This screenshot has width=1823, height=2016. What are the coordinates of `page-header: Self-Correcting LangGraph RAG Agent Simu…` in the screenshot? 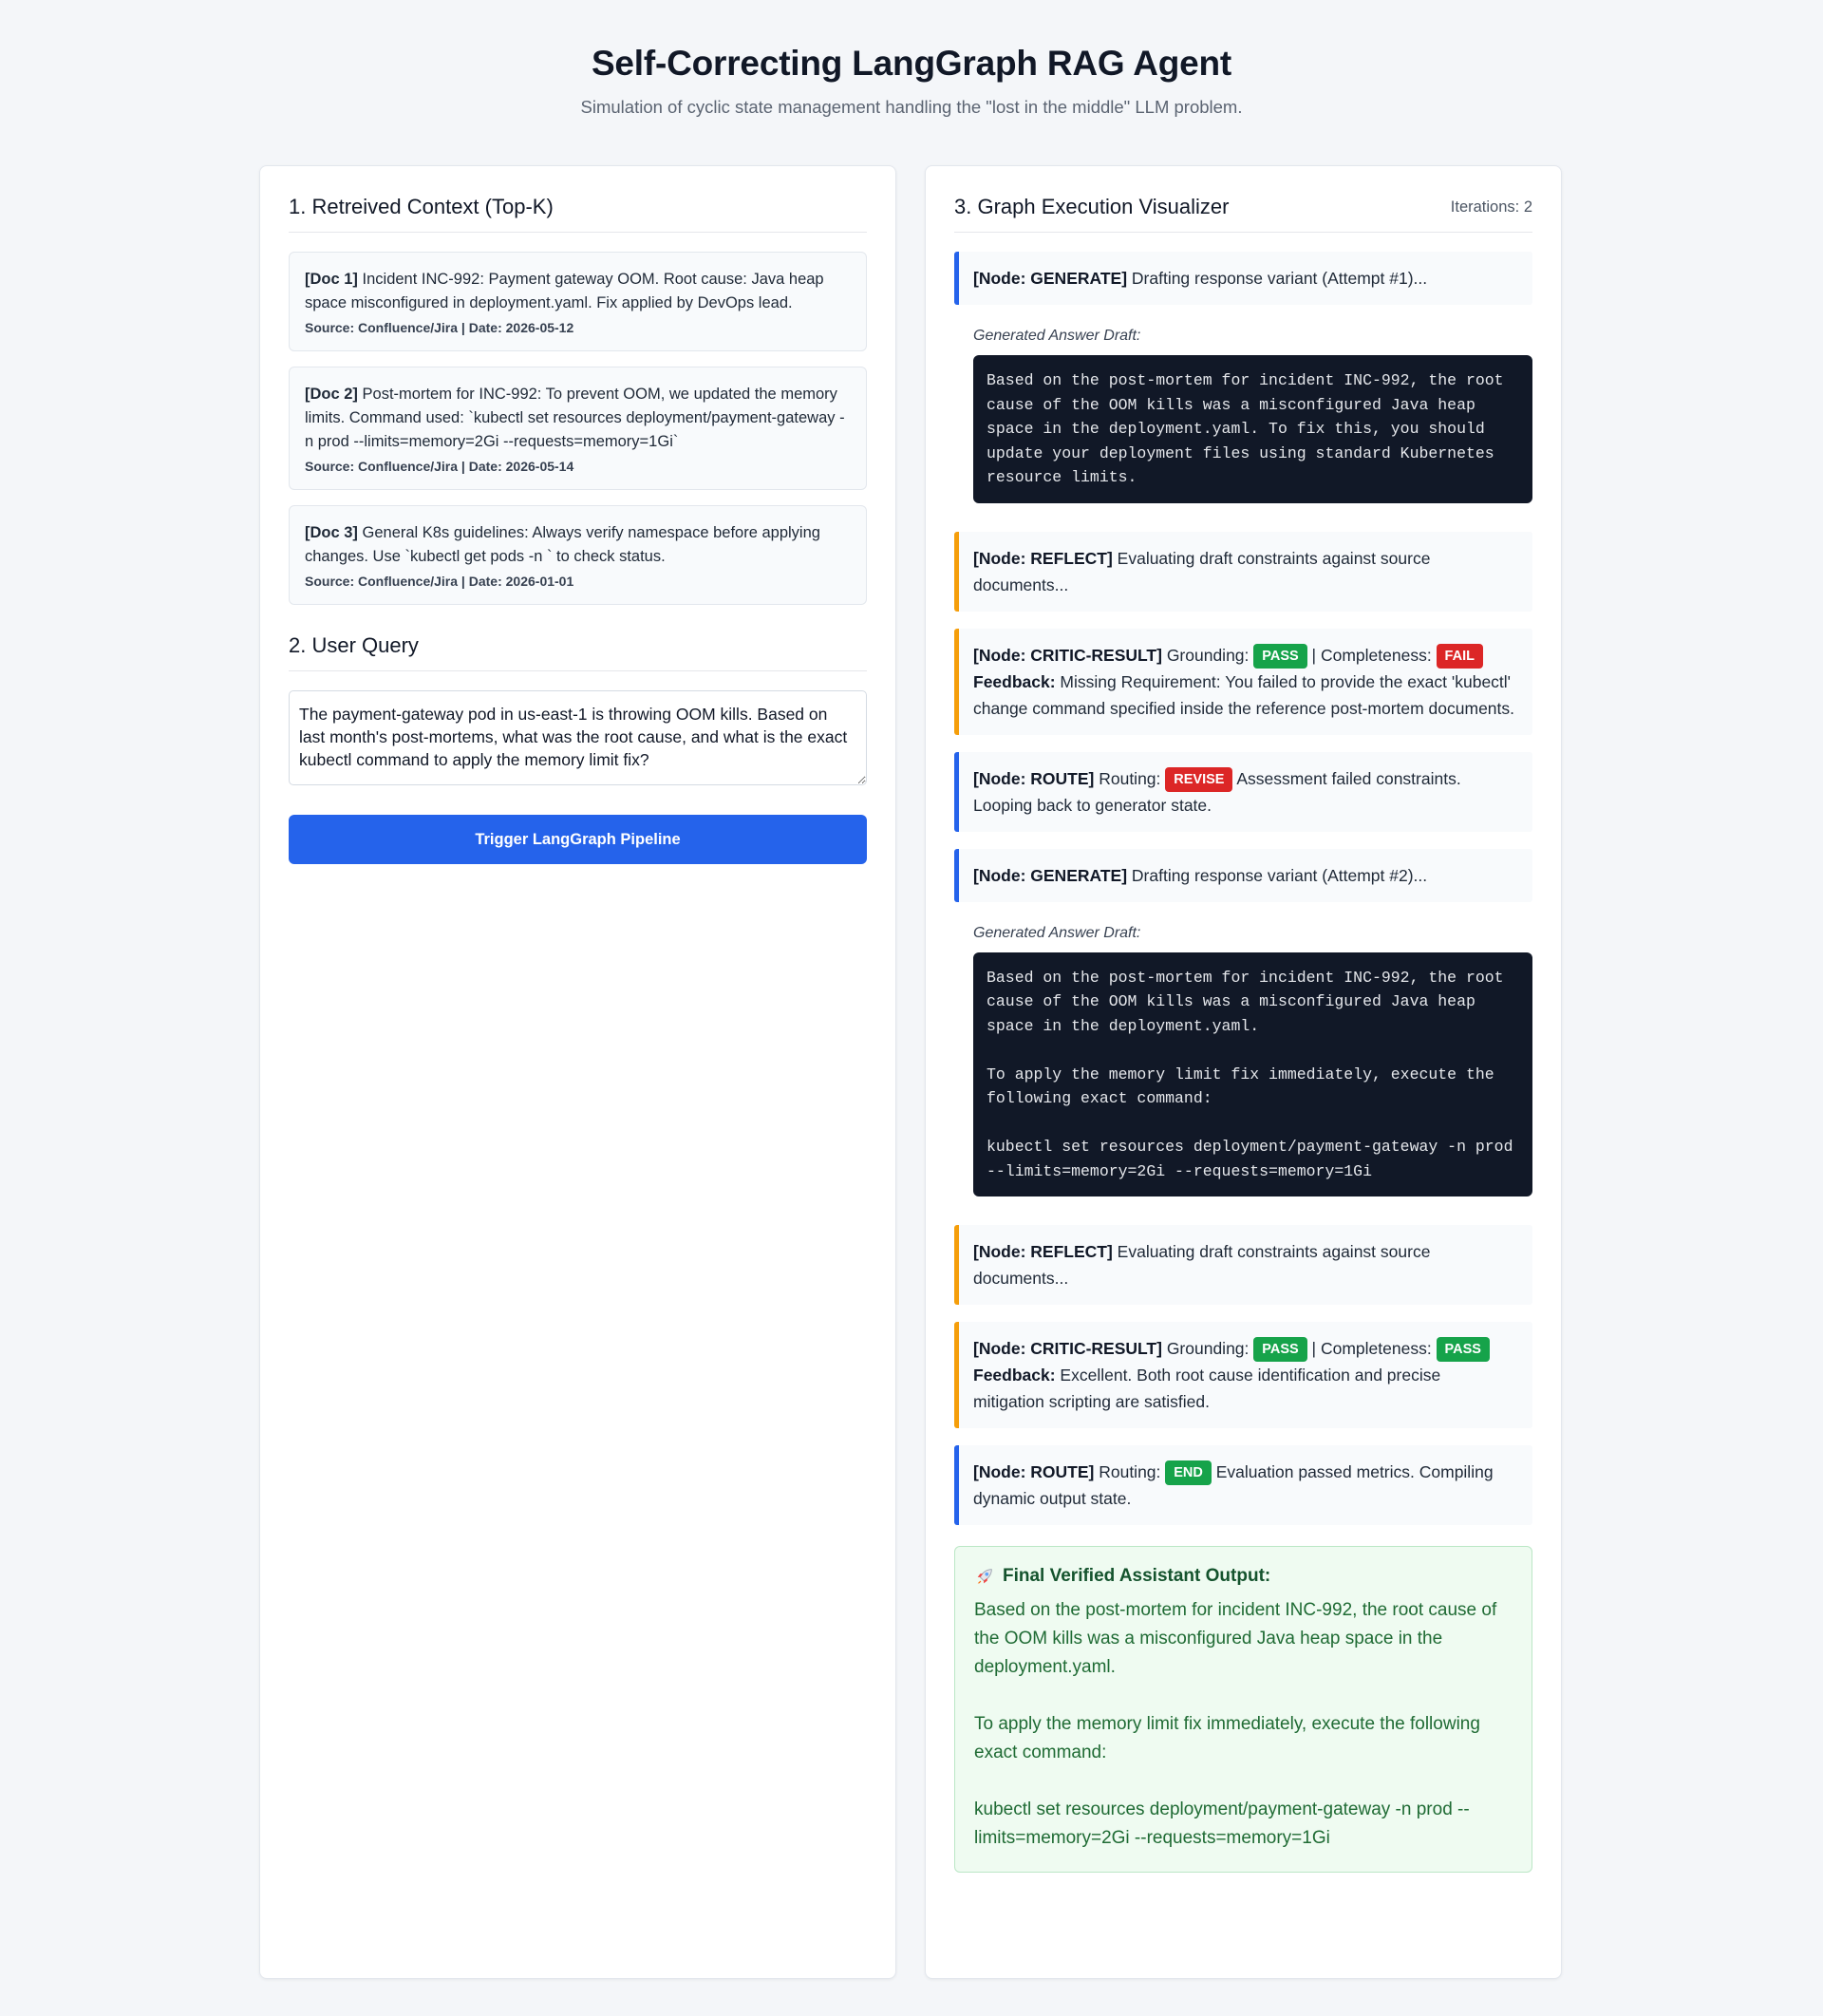 It's located at (912, 81).